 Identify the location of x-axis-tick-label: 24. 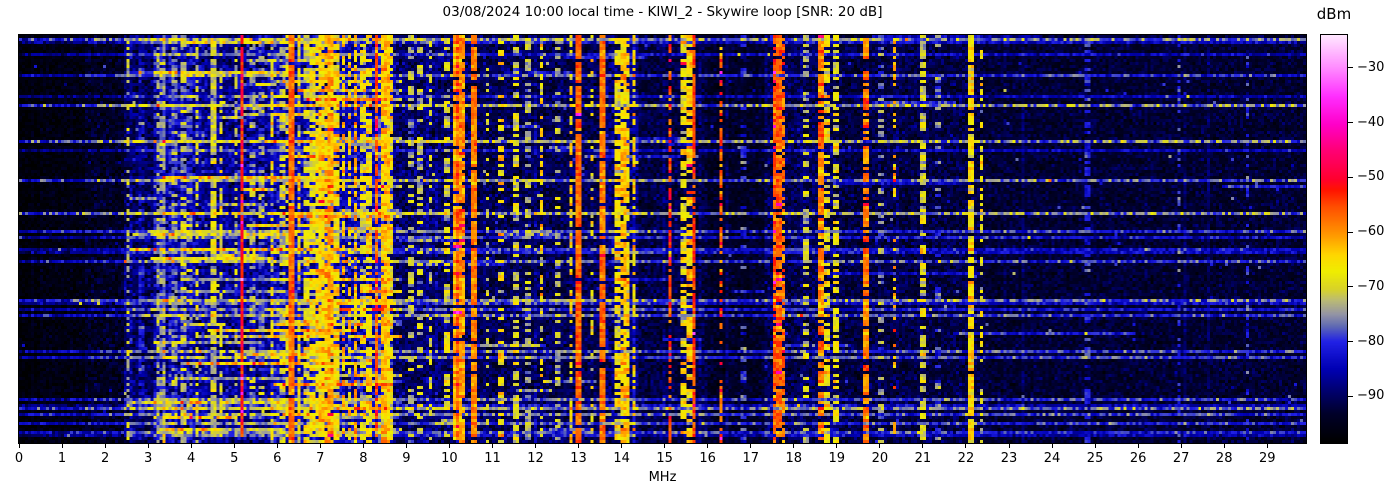
(1052, 458).